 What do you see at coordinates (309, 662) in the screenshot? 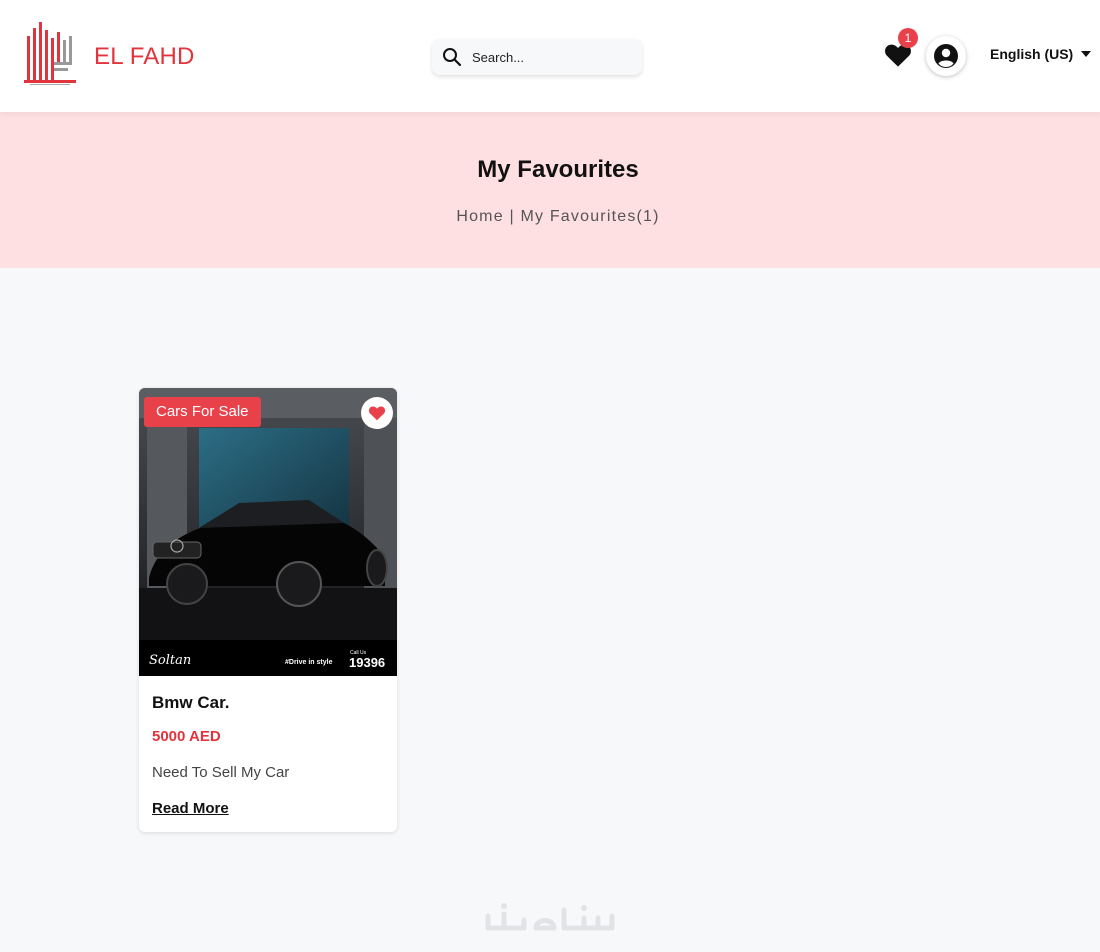
I see `image-slogan: #Drive in style` at bounding box center [309, 662].